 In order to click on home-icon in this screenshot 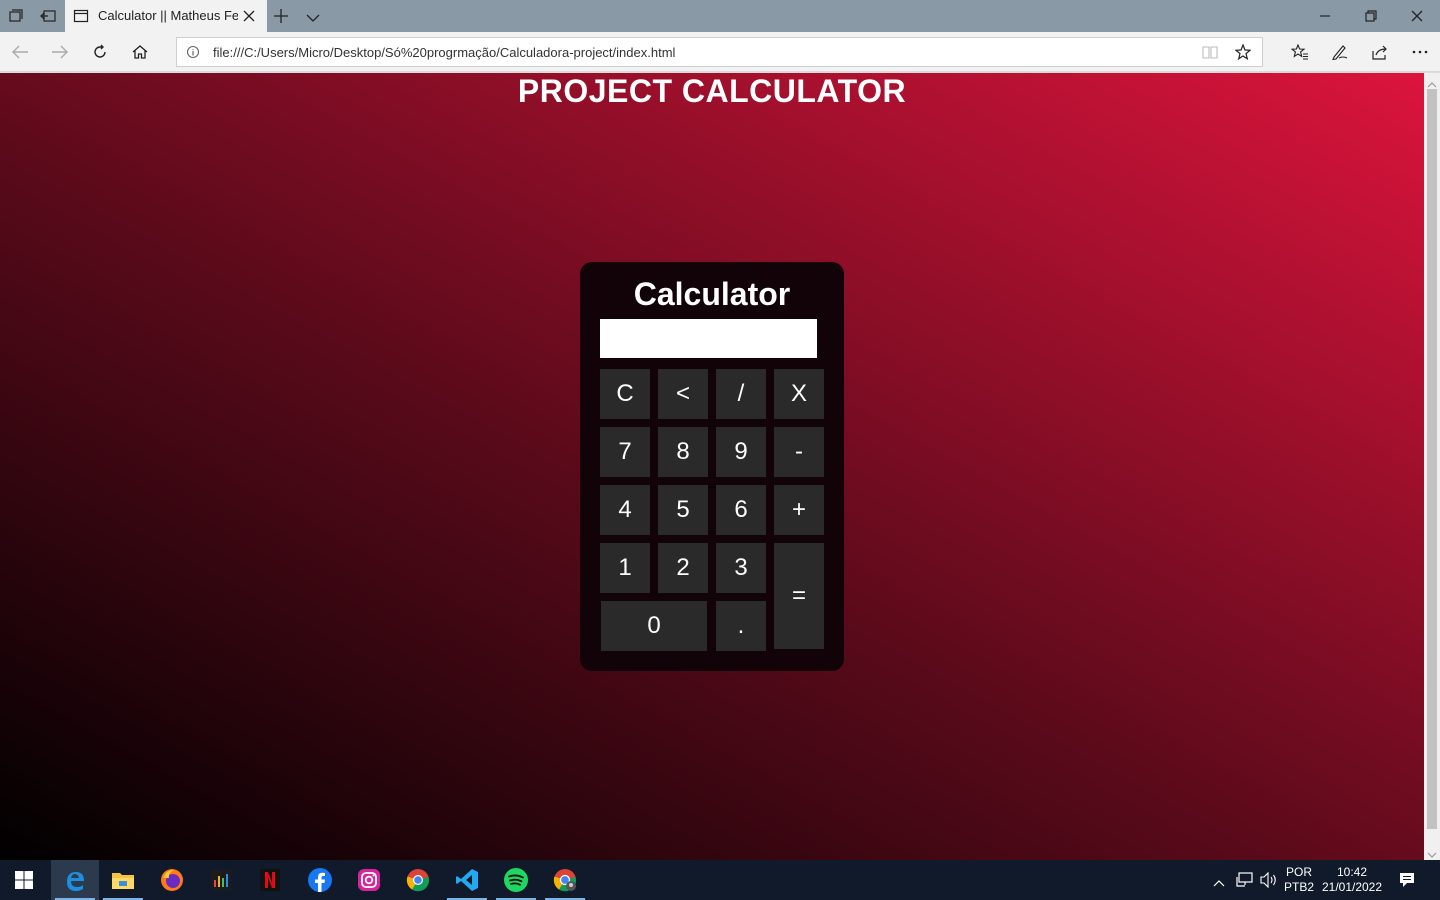, I will do `click(140, 52)`.